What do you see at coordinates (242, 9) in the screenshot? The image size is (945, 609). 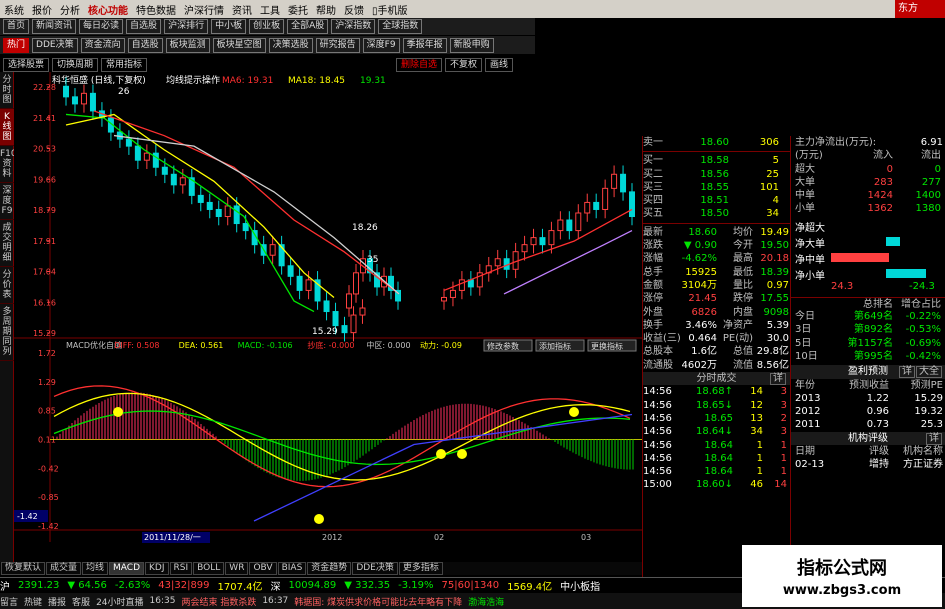 I see `menu-6: 资讯` at bounding box center [242, 9].